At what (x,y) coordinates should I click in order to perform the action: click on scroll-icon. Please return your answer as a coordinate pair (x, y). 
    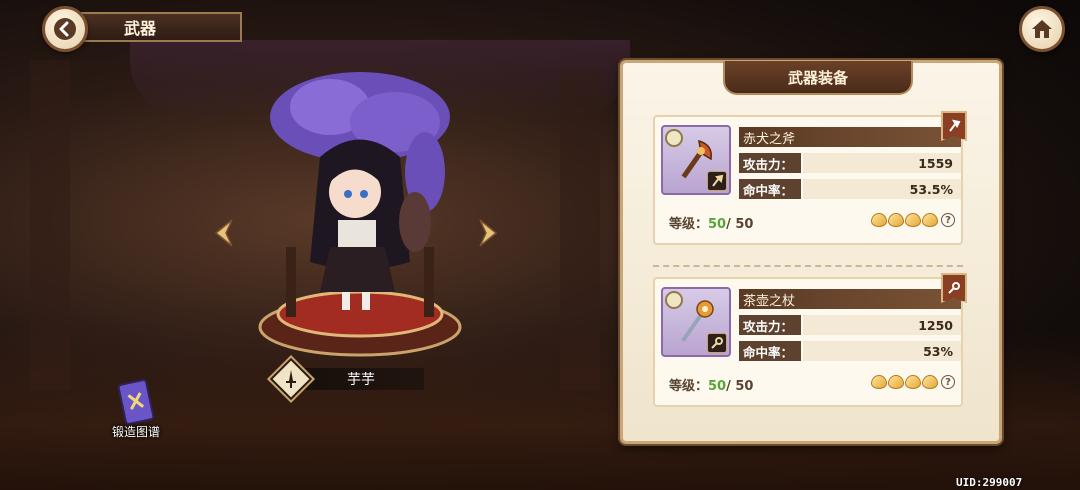
    Looking at the image, I should click on (136, 402).